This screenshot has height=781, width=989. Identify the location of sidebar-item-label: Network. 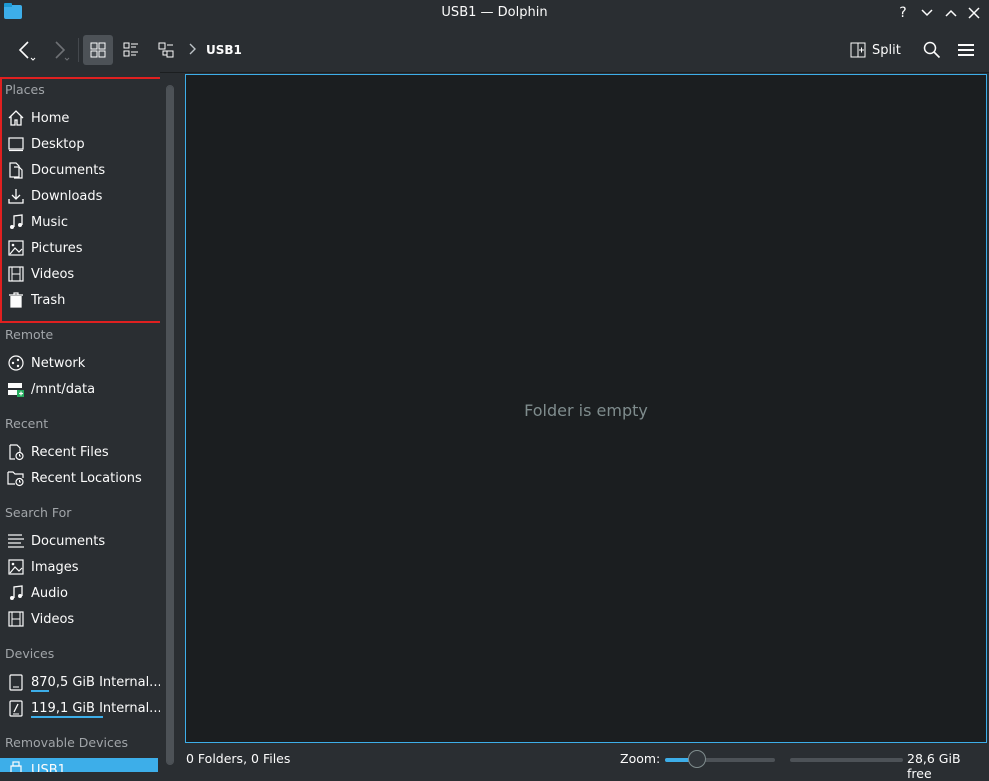
(58, 363).